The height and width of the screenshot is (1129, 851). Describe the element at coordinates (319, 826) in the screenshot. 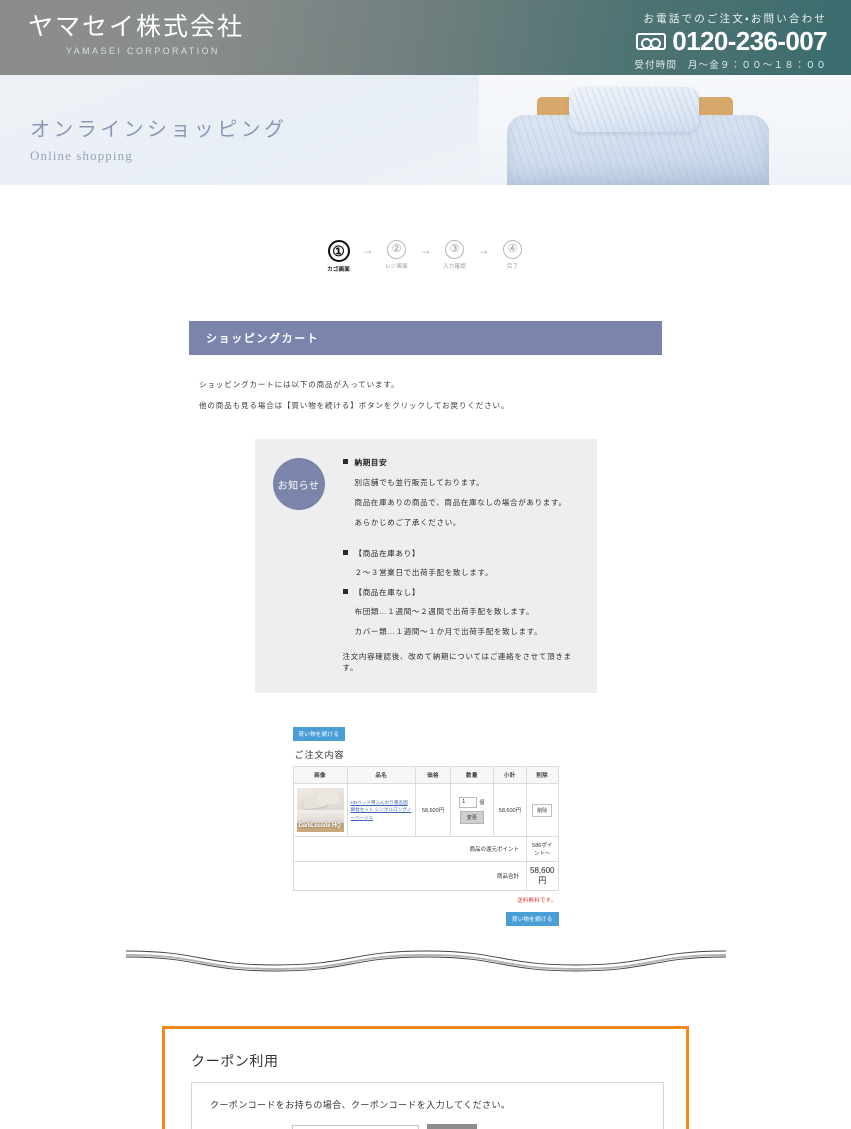

I see `thumbnail-overlay-text: DarkLessde HQ` at that location.